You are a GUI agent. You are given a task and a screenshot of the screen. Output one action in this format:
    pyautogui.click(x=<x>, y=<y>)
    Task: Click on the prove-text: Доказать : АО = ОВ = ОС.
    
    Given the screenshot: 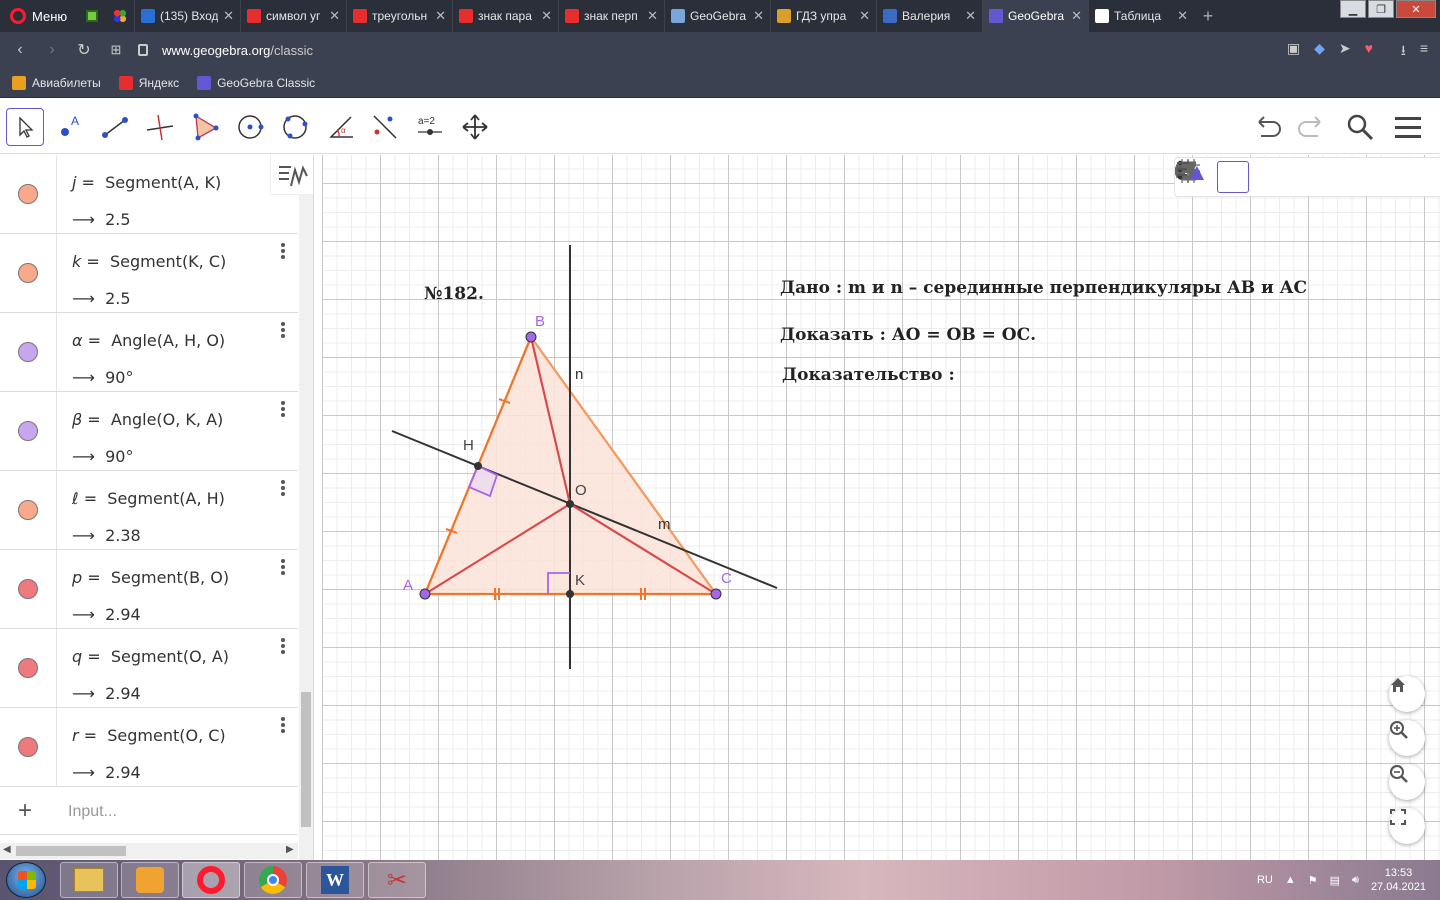 What is the action you would take?
    pyautogui.click(x=908, y=335)
    